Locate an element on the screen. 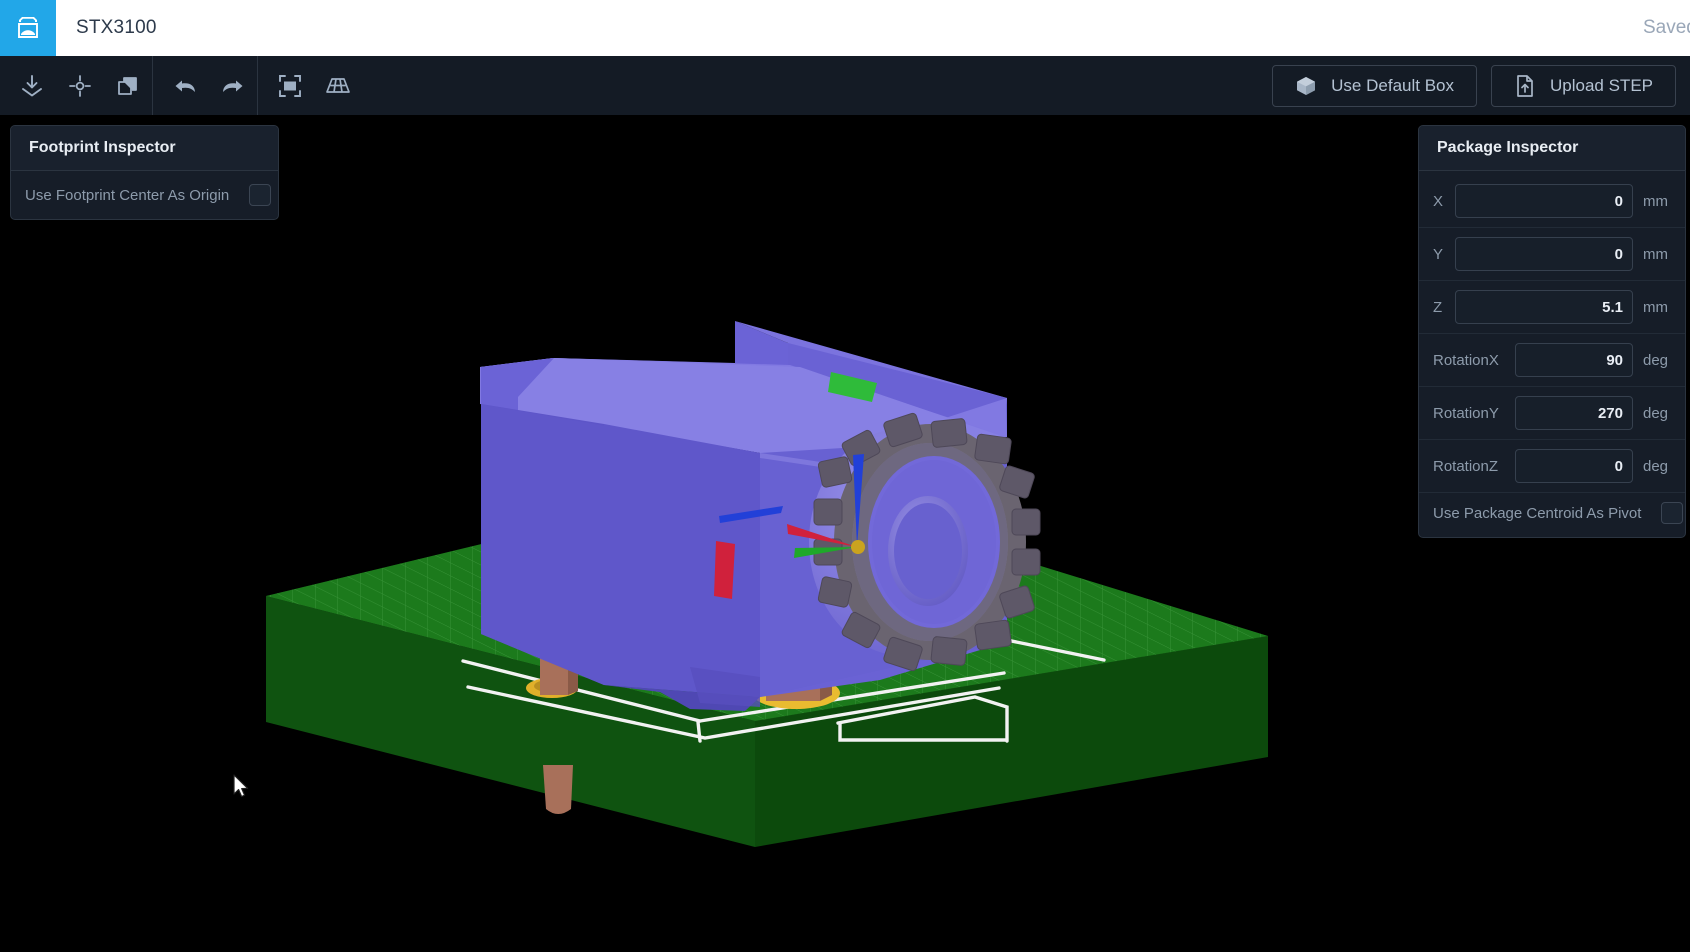 This screenshot has height=952, width=1690. y-unit: mm is located at coordinates (1655, 254).